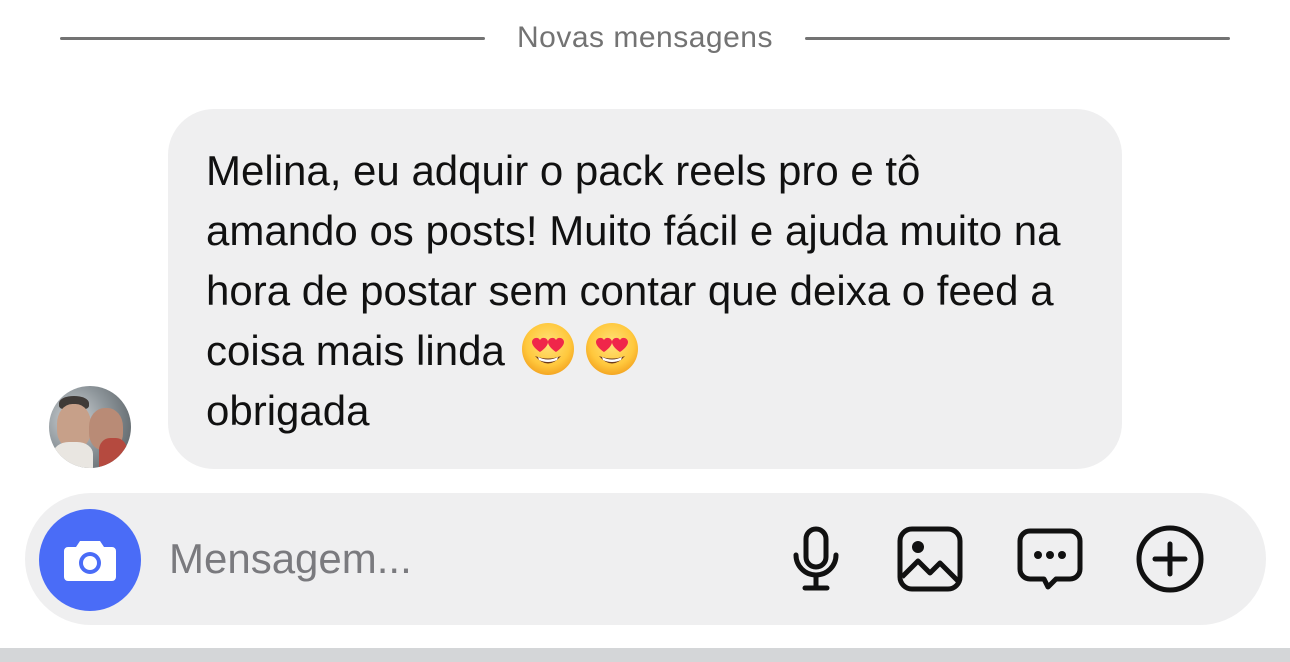 The height and width of the screenshot is (662, 1290). I want to click on heart-eyes-emoji-icon, so click(548, 349).